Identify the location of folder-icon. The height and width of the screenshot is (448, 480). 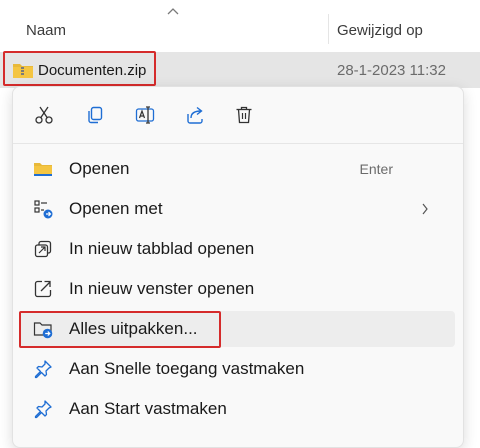
(43, 169).